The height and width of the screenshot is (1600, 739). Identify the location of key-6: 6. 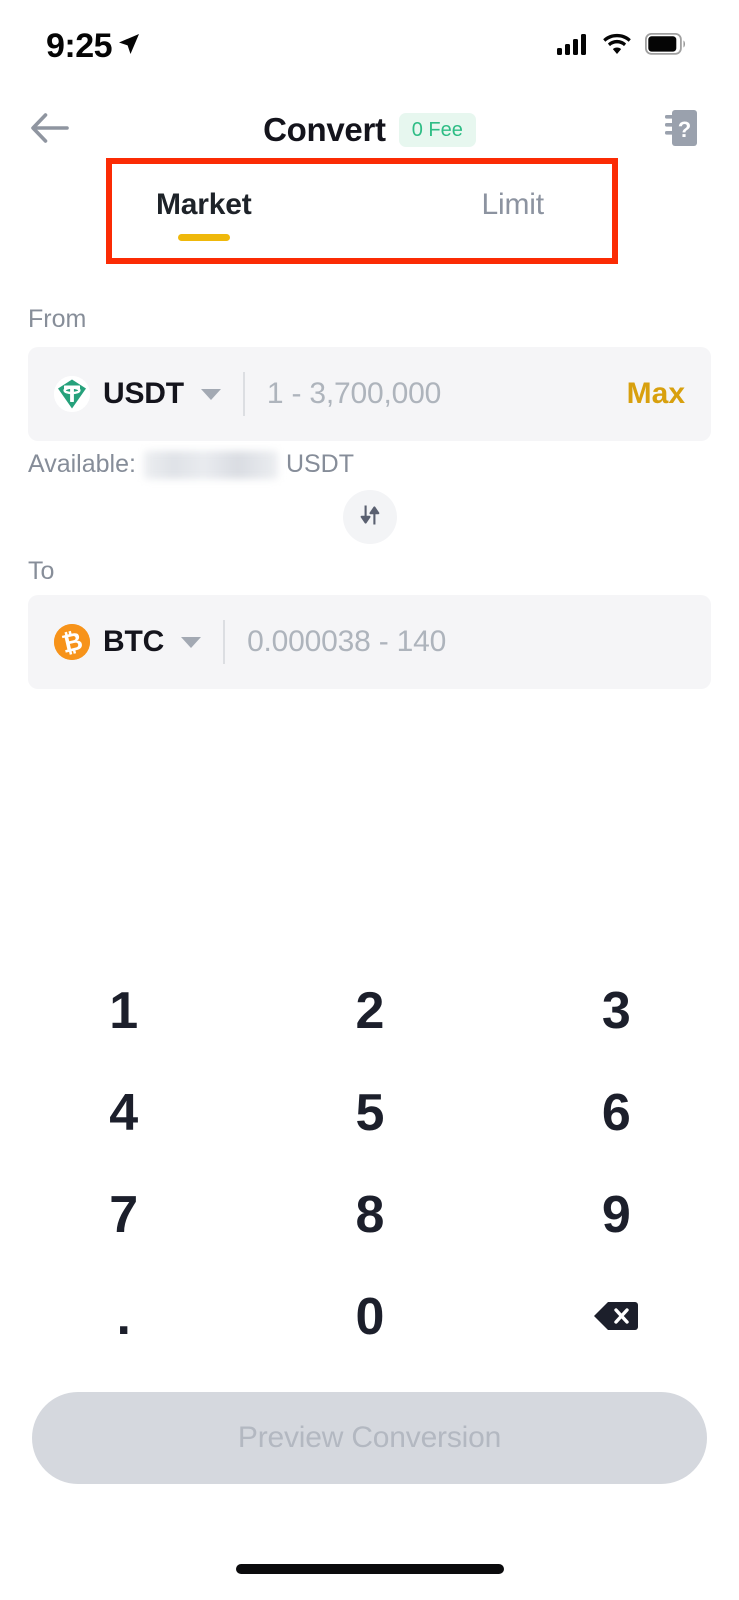
(616, 1113).